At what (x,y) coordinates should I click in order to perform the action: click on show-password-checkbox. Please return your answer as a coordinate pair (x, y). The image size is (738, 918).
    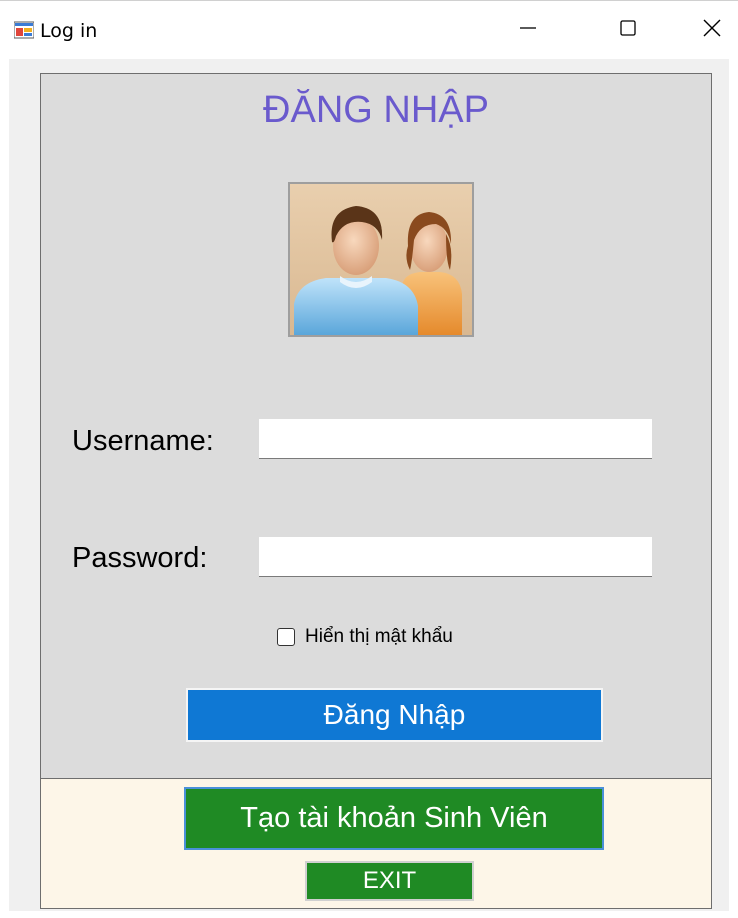
    Looking at the image, I should click on (286, 637).